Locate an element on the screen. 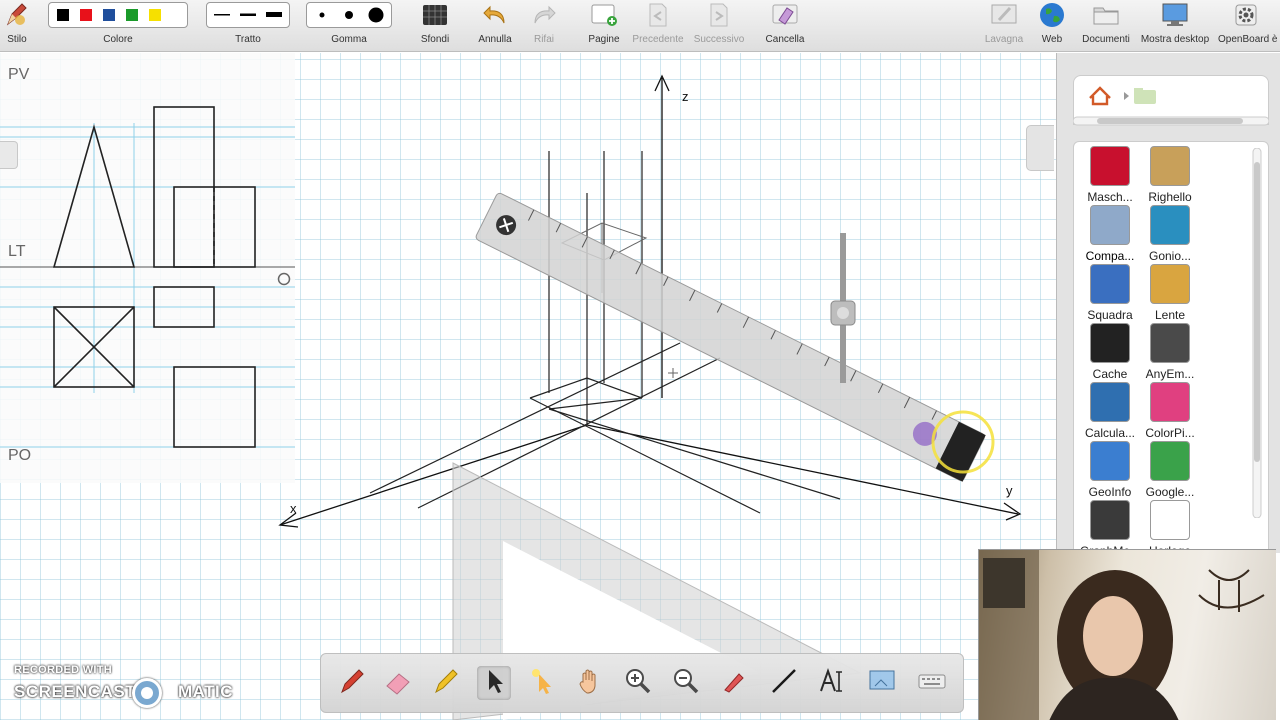  color-black-swatch is located at coordinates (62, 15).